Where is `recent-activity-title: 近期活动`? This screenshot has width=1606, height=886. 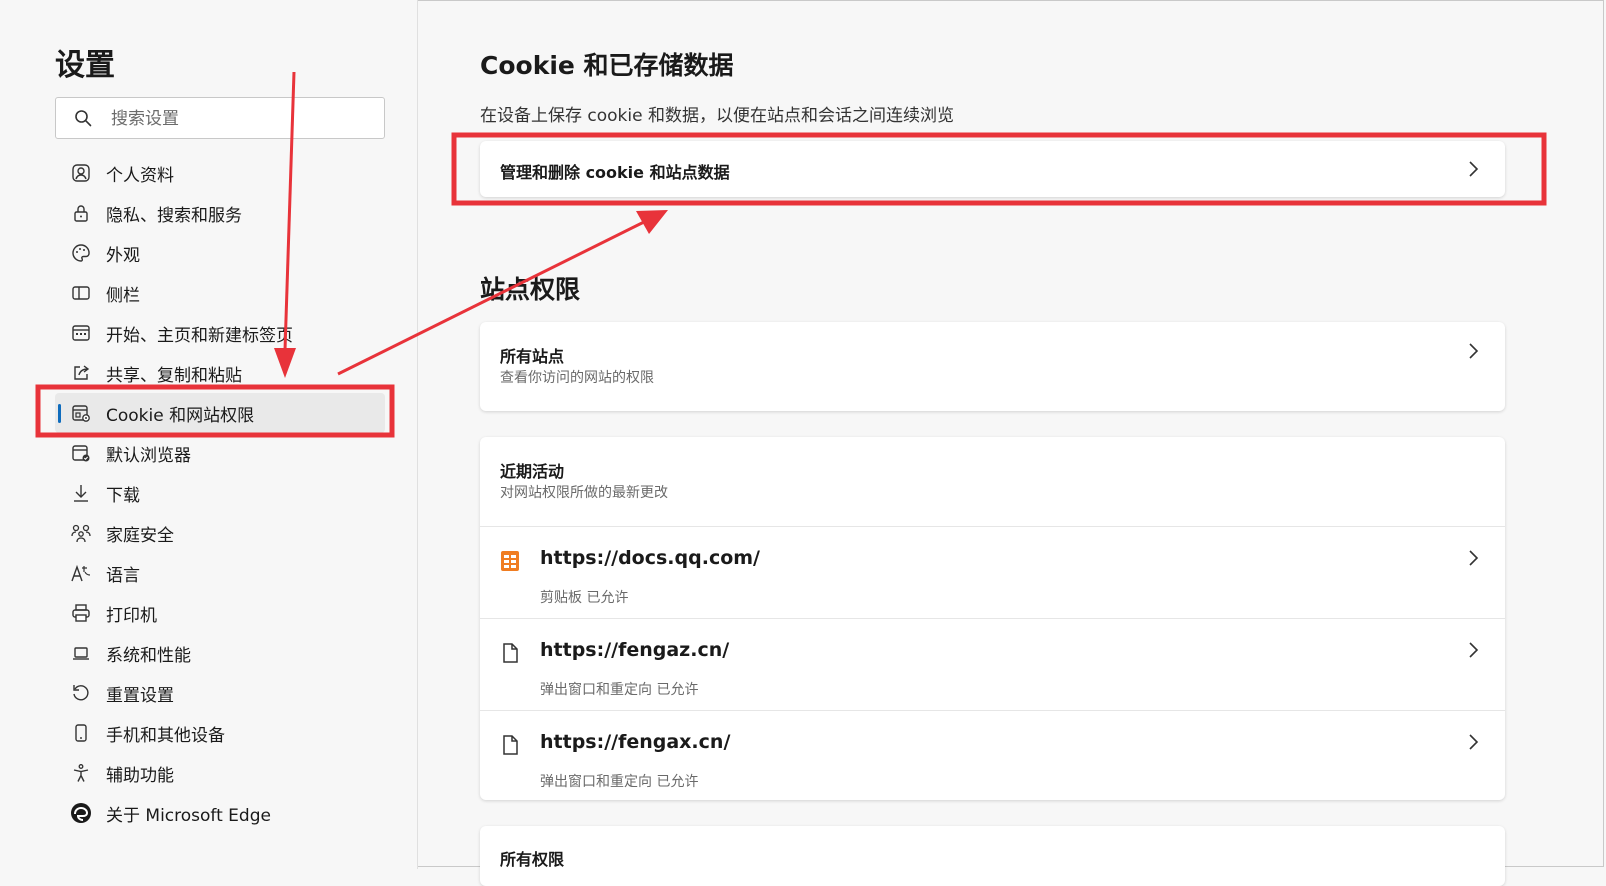 recent-activity-title: 近期活动 is located at coordinates (532, 471).